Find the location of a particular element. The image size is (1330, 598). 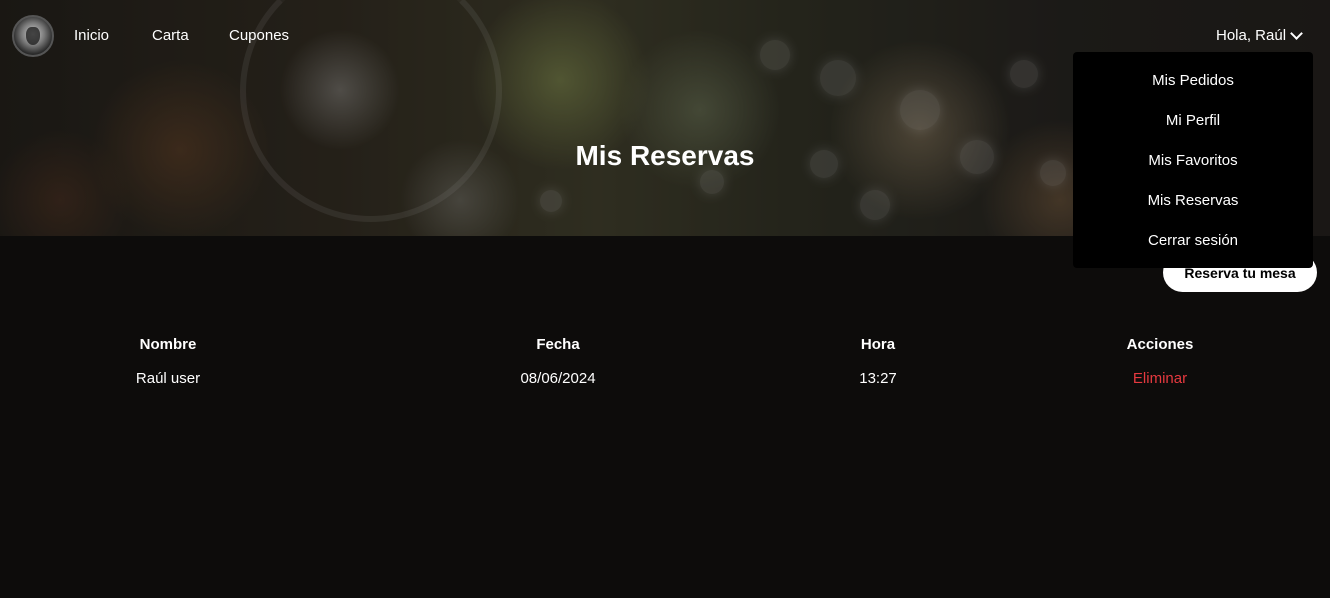

chevron-down-icon is located at coordinates (1296, 33).